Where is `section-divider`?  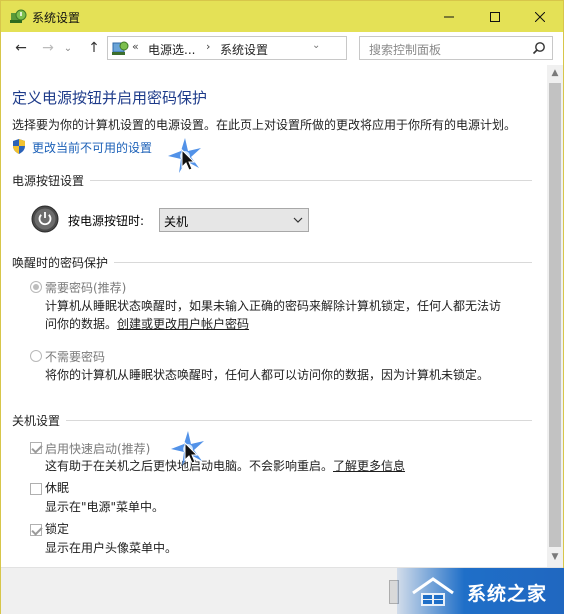
section-divider is located at coordinates (272, 420).